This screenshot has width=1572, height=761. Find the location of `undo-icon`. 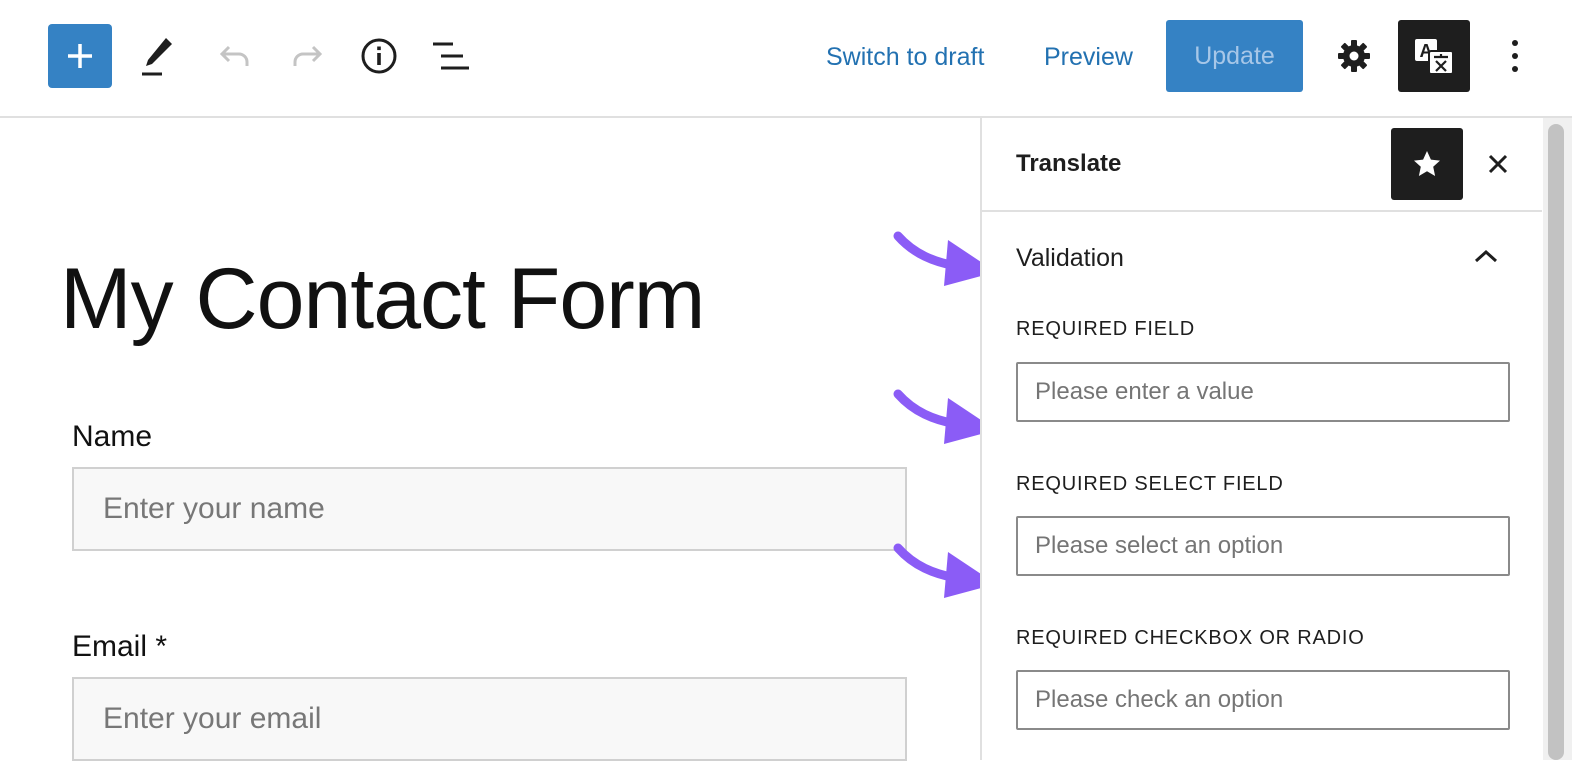

undo-icon is located at coordinates (234, 55).